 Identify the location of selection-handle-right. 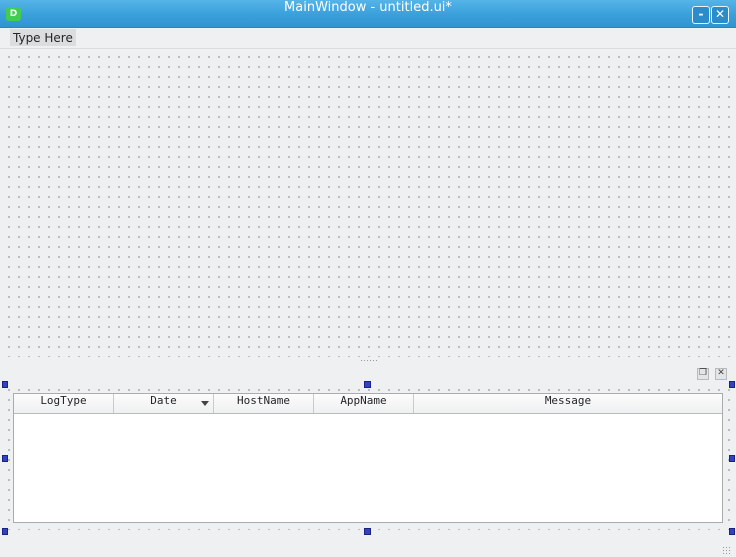
(732, 458).